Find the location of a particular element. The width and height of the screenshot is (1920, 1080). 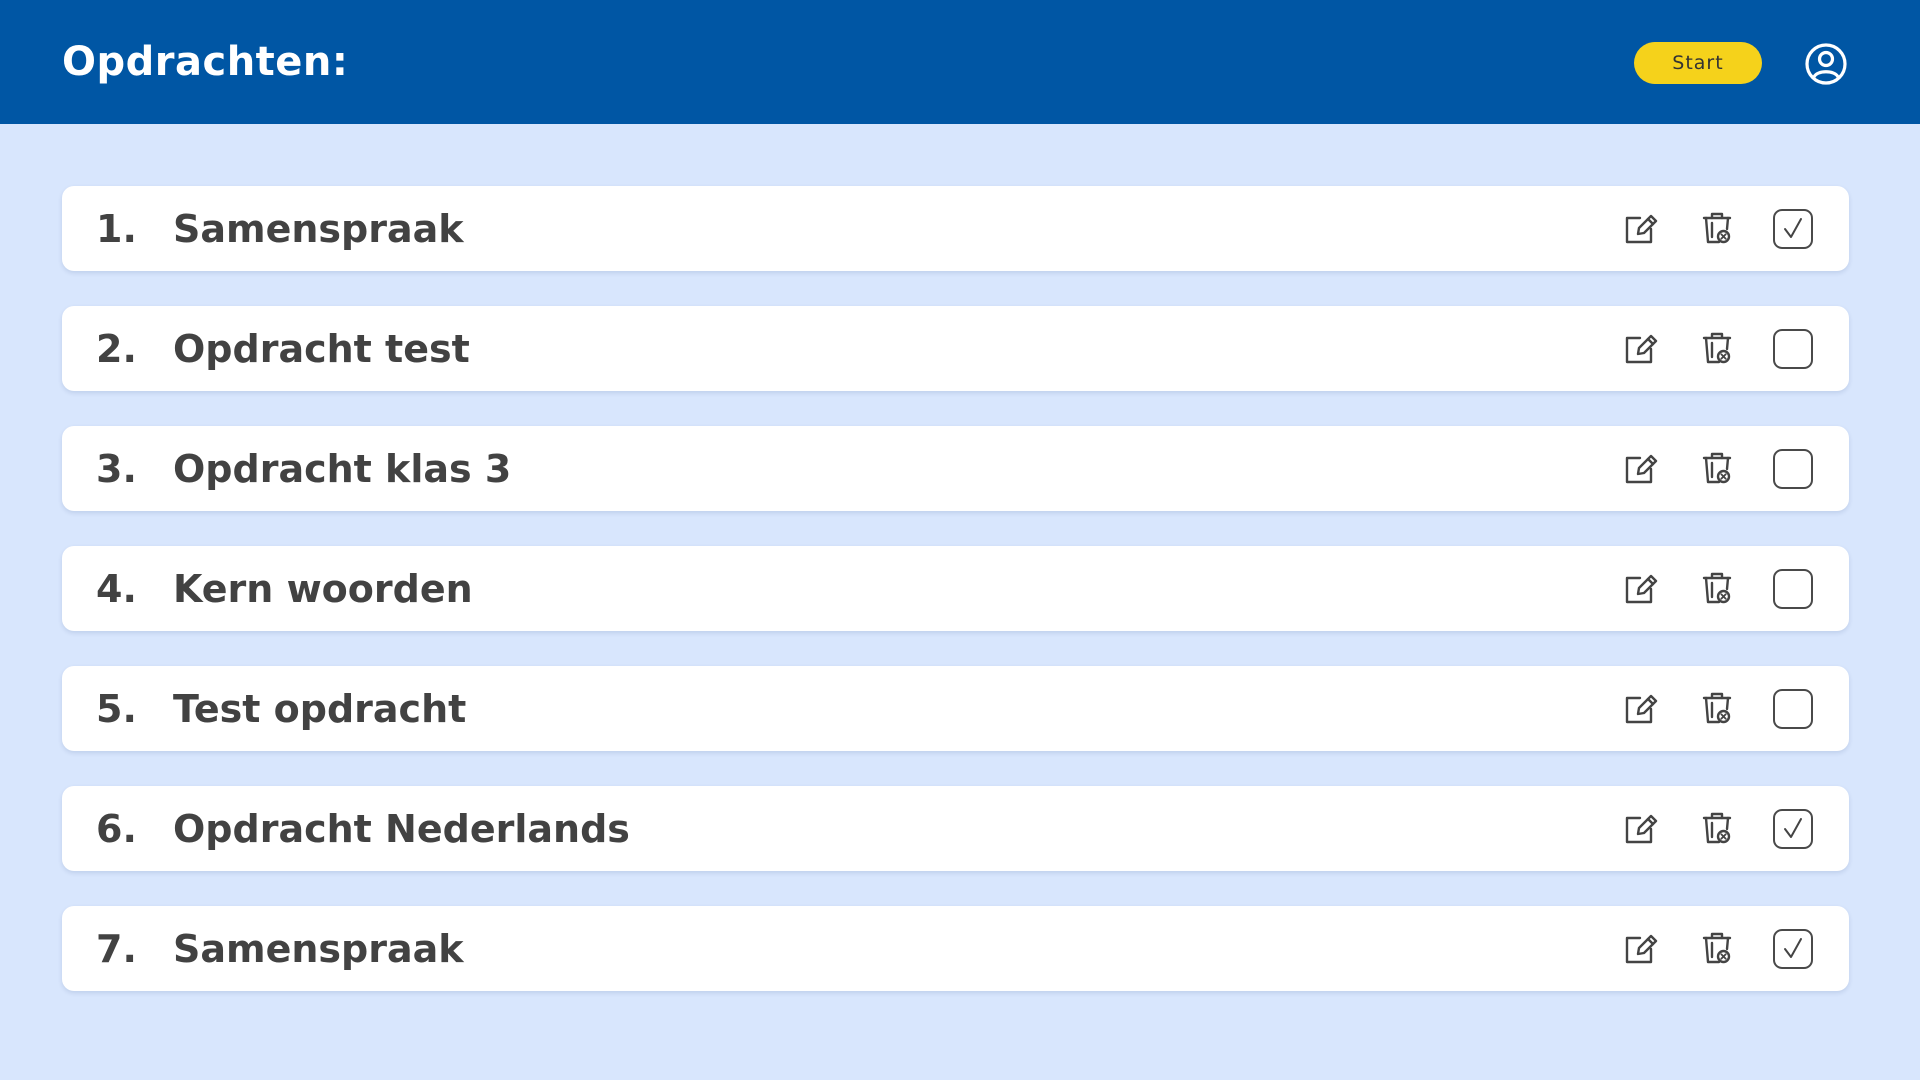

assignment-row: 6. Opdracht Nederlands is located at coordinates (955, 828).